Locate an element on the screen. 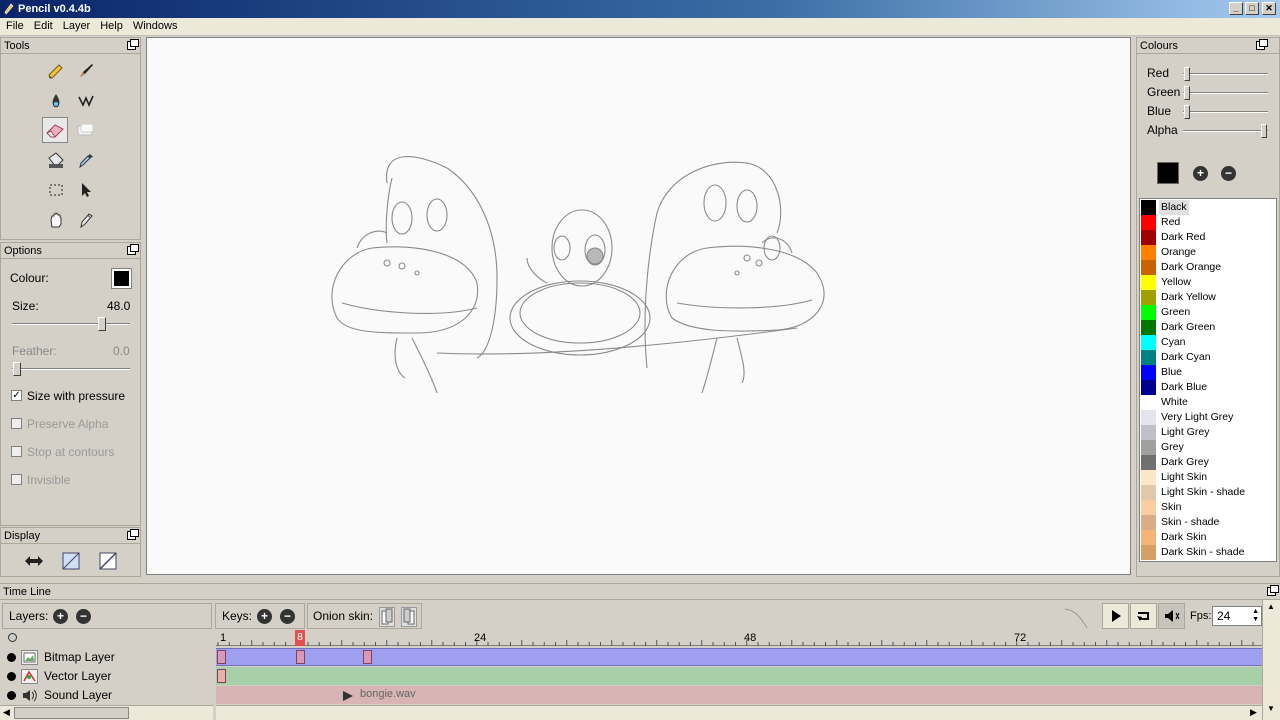 The image size is (1280, 720). menu-windows: Windows is located at coordinates (154, 25).